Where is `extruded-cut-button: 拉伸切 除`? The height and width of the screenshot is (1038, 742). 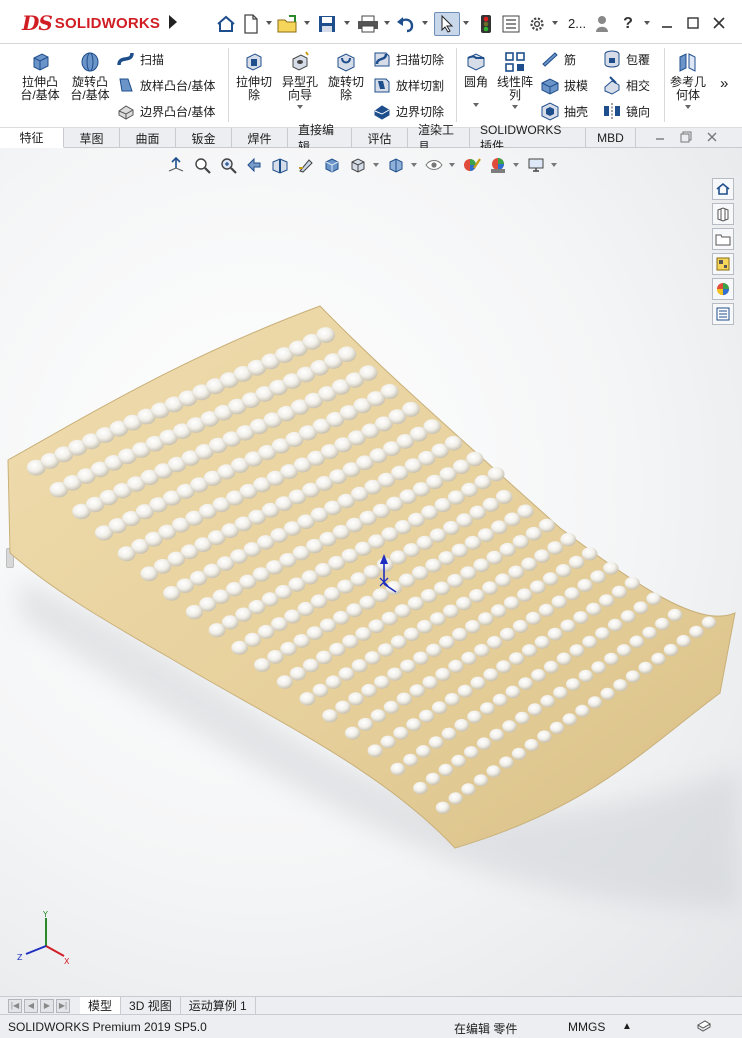
extruded-cut-button: 拉伸切 除 is located at coordinates (254, 76).